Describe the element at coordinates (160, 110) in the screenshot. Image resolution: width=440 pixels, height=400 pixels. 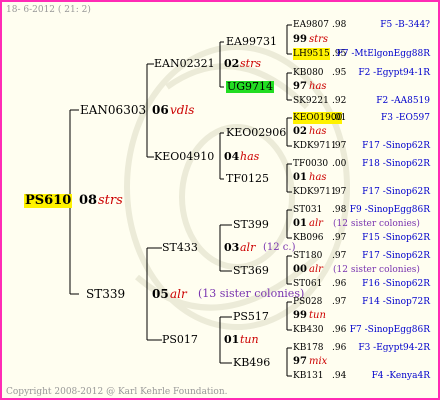
I see `gen2-num: 06` at that location.